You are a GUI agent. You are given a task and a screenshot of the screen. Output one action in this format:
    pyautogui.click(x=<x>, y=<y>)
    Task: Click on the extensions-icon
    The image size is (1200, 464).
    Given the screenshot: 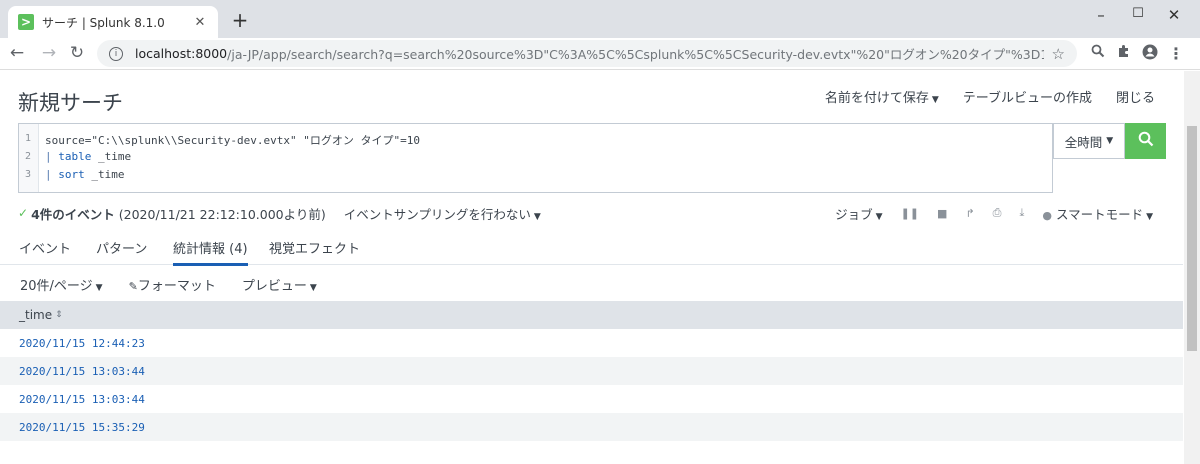 What is the action you would take?
    pyautogui.click(x=1124, y=53)
    